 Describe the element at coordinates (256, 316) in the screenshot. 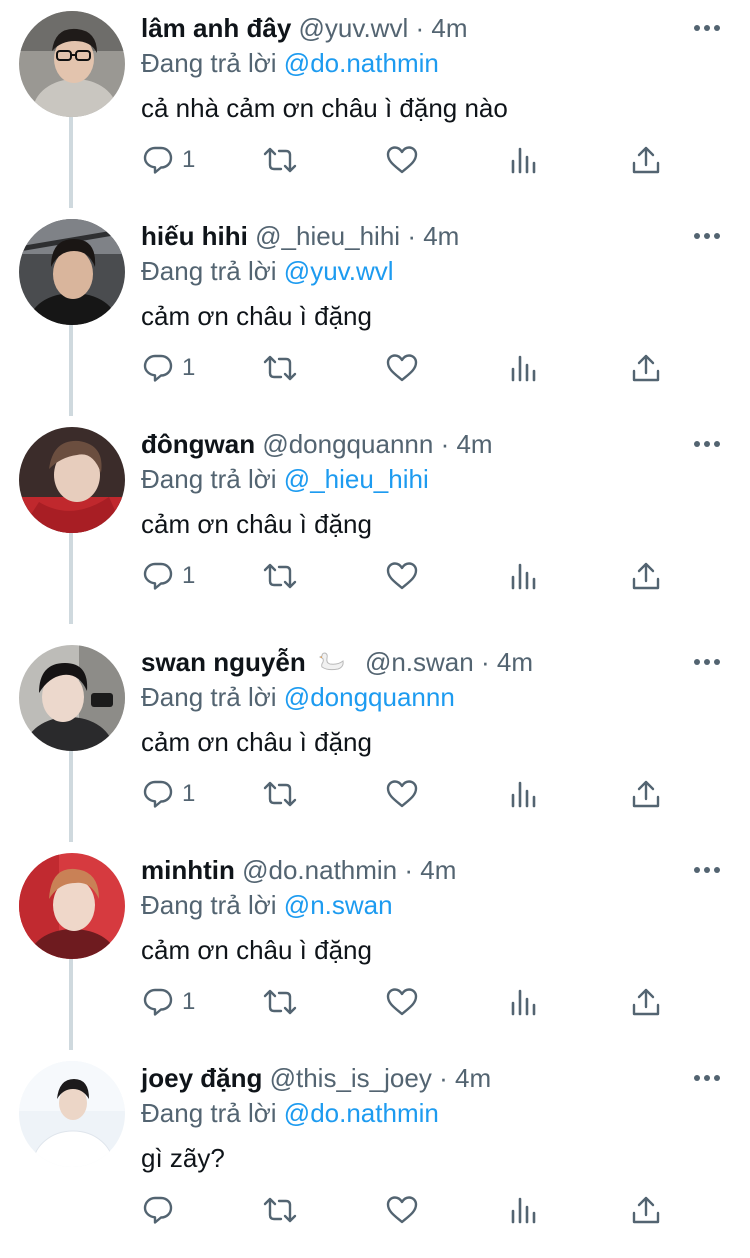

I see `tweet-text: cảm ơn châu ì đặng` at that location.